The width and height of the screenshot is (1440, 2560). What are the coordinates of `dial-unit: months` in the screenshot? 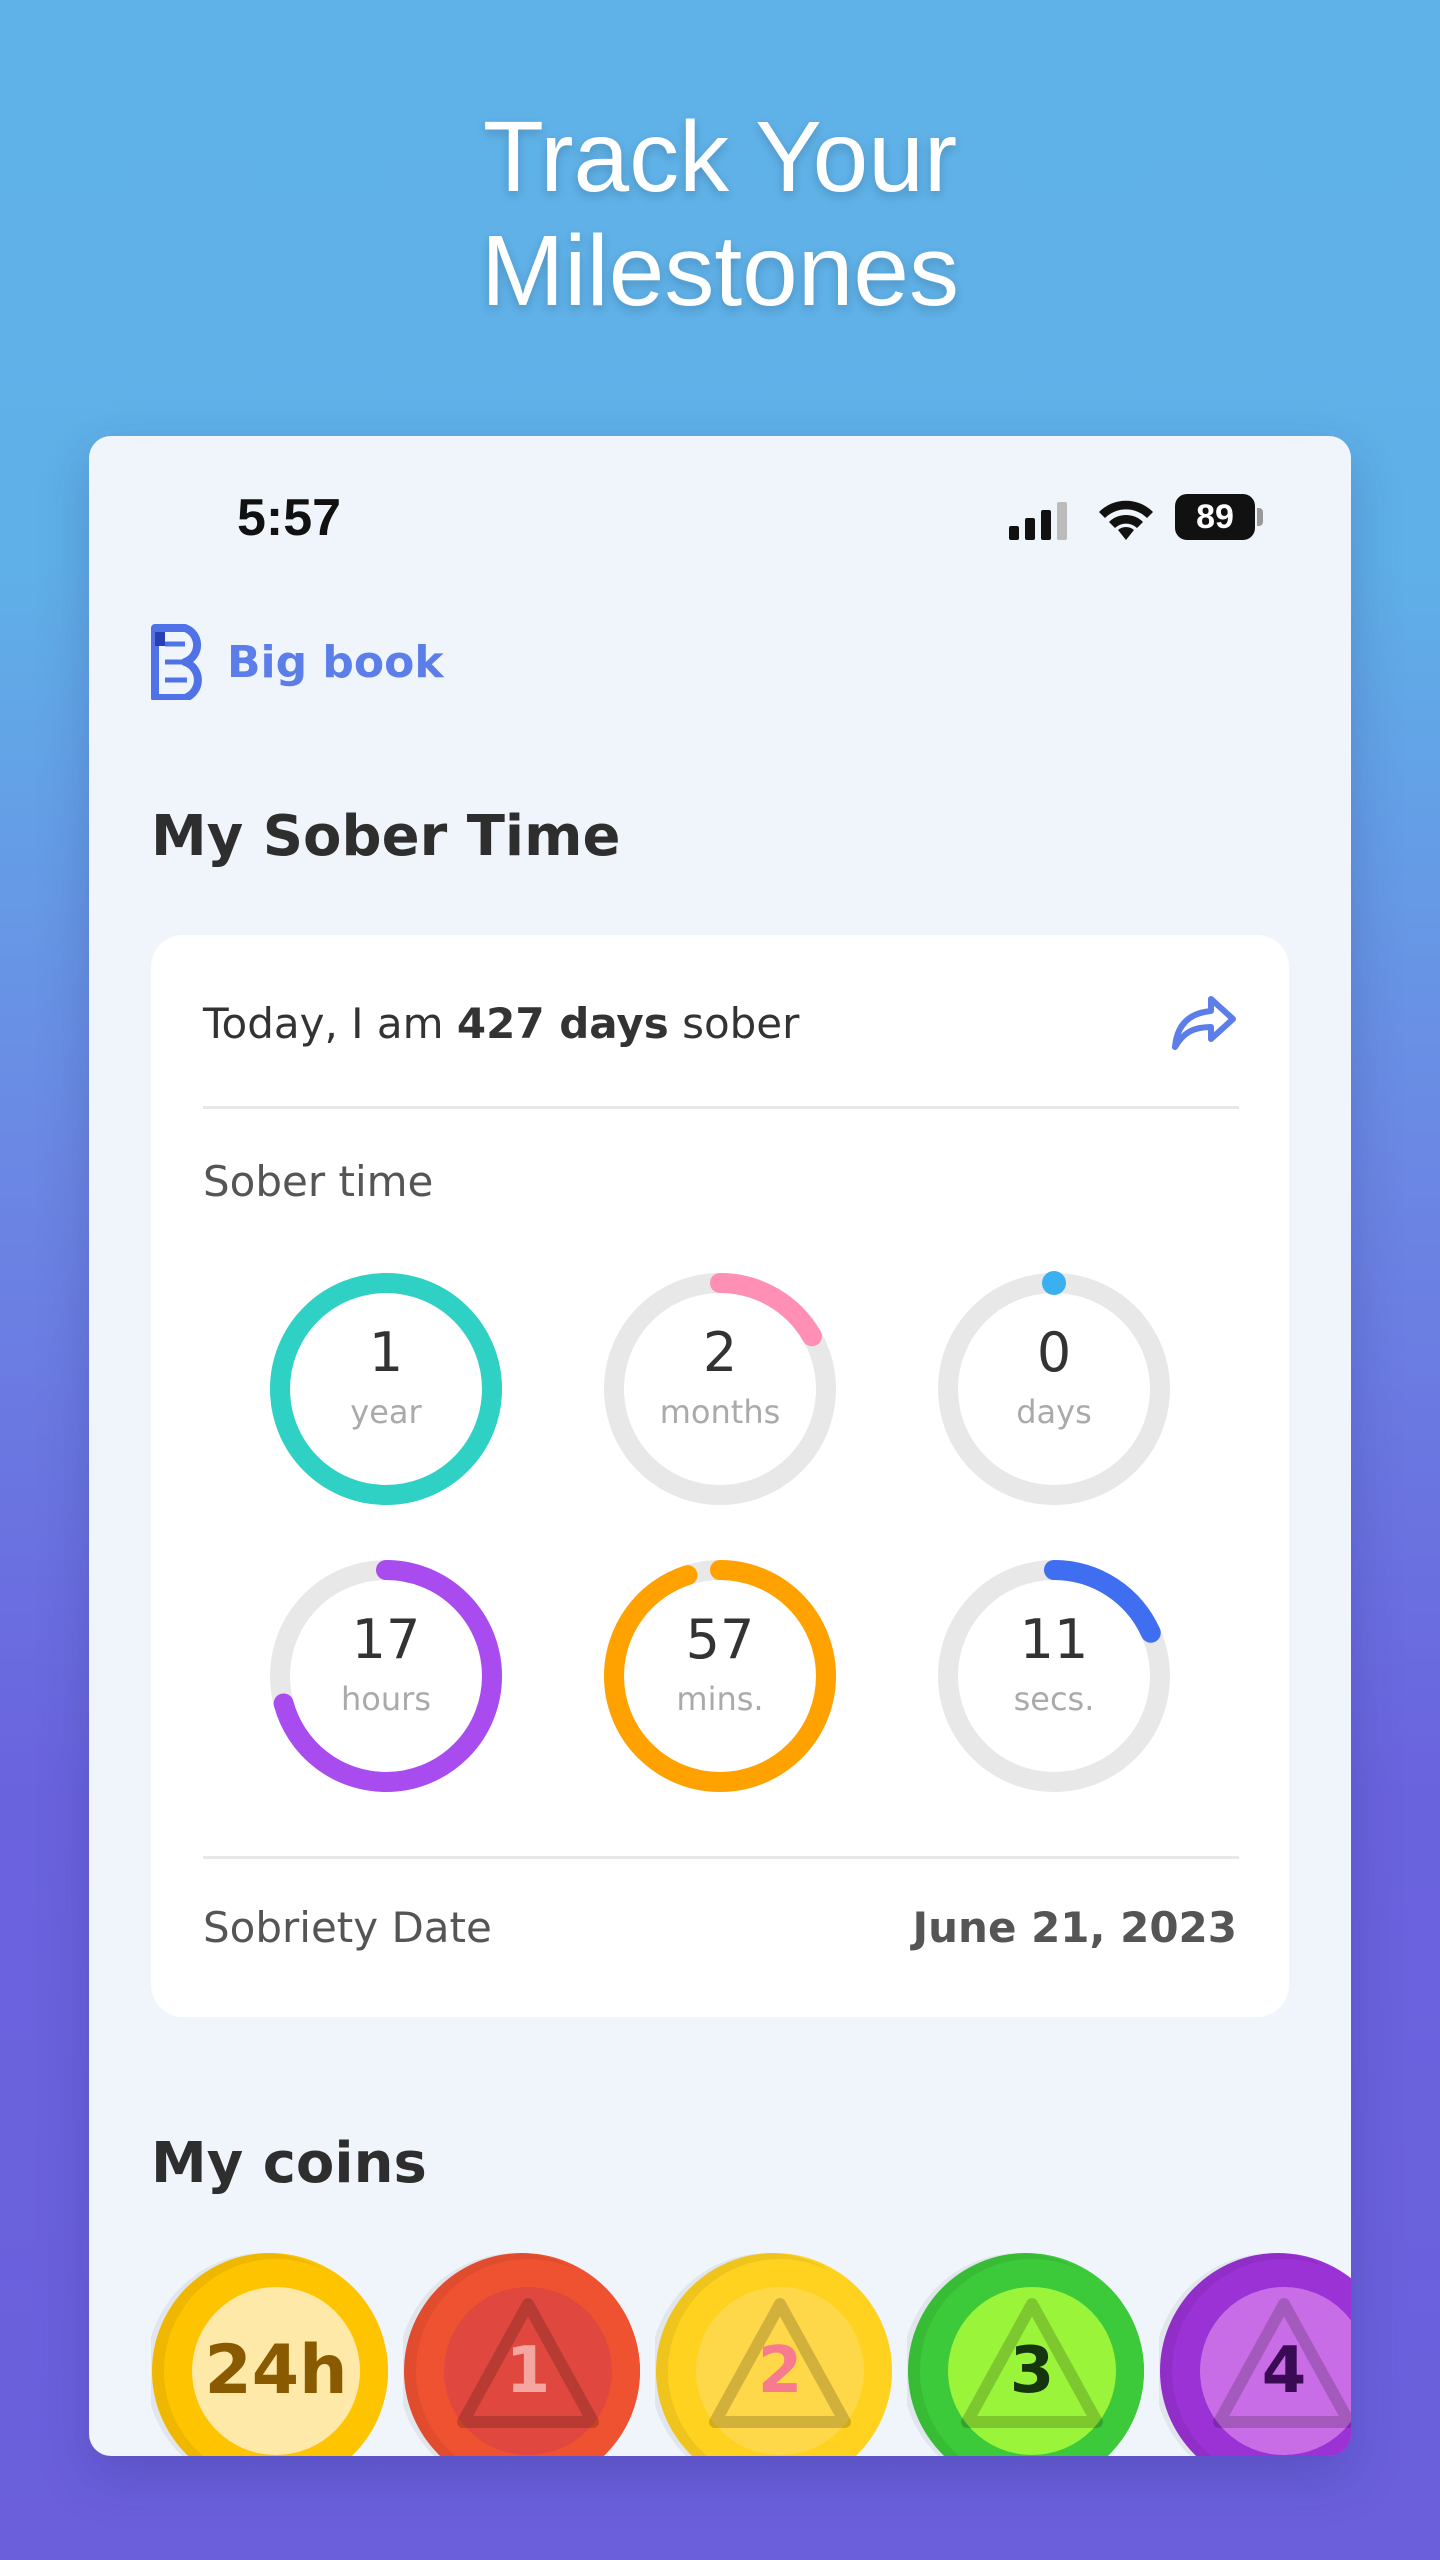 It's located at (720, 1412).